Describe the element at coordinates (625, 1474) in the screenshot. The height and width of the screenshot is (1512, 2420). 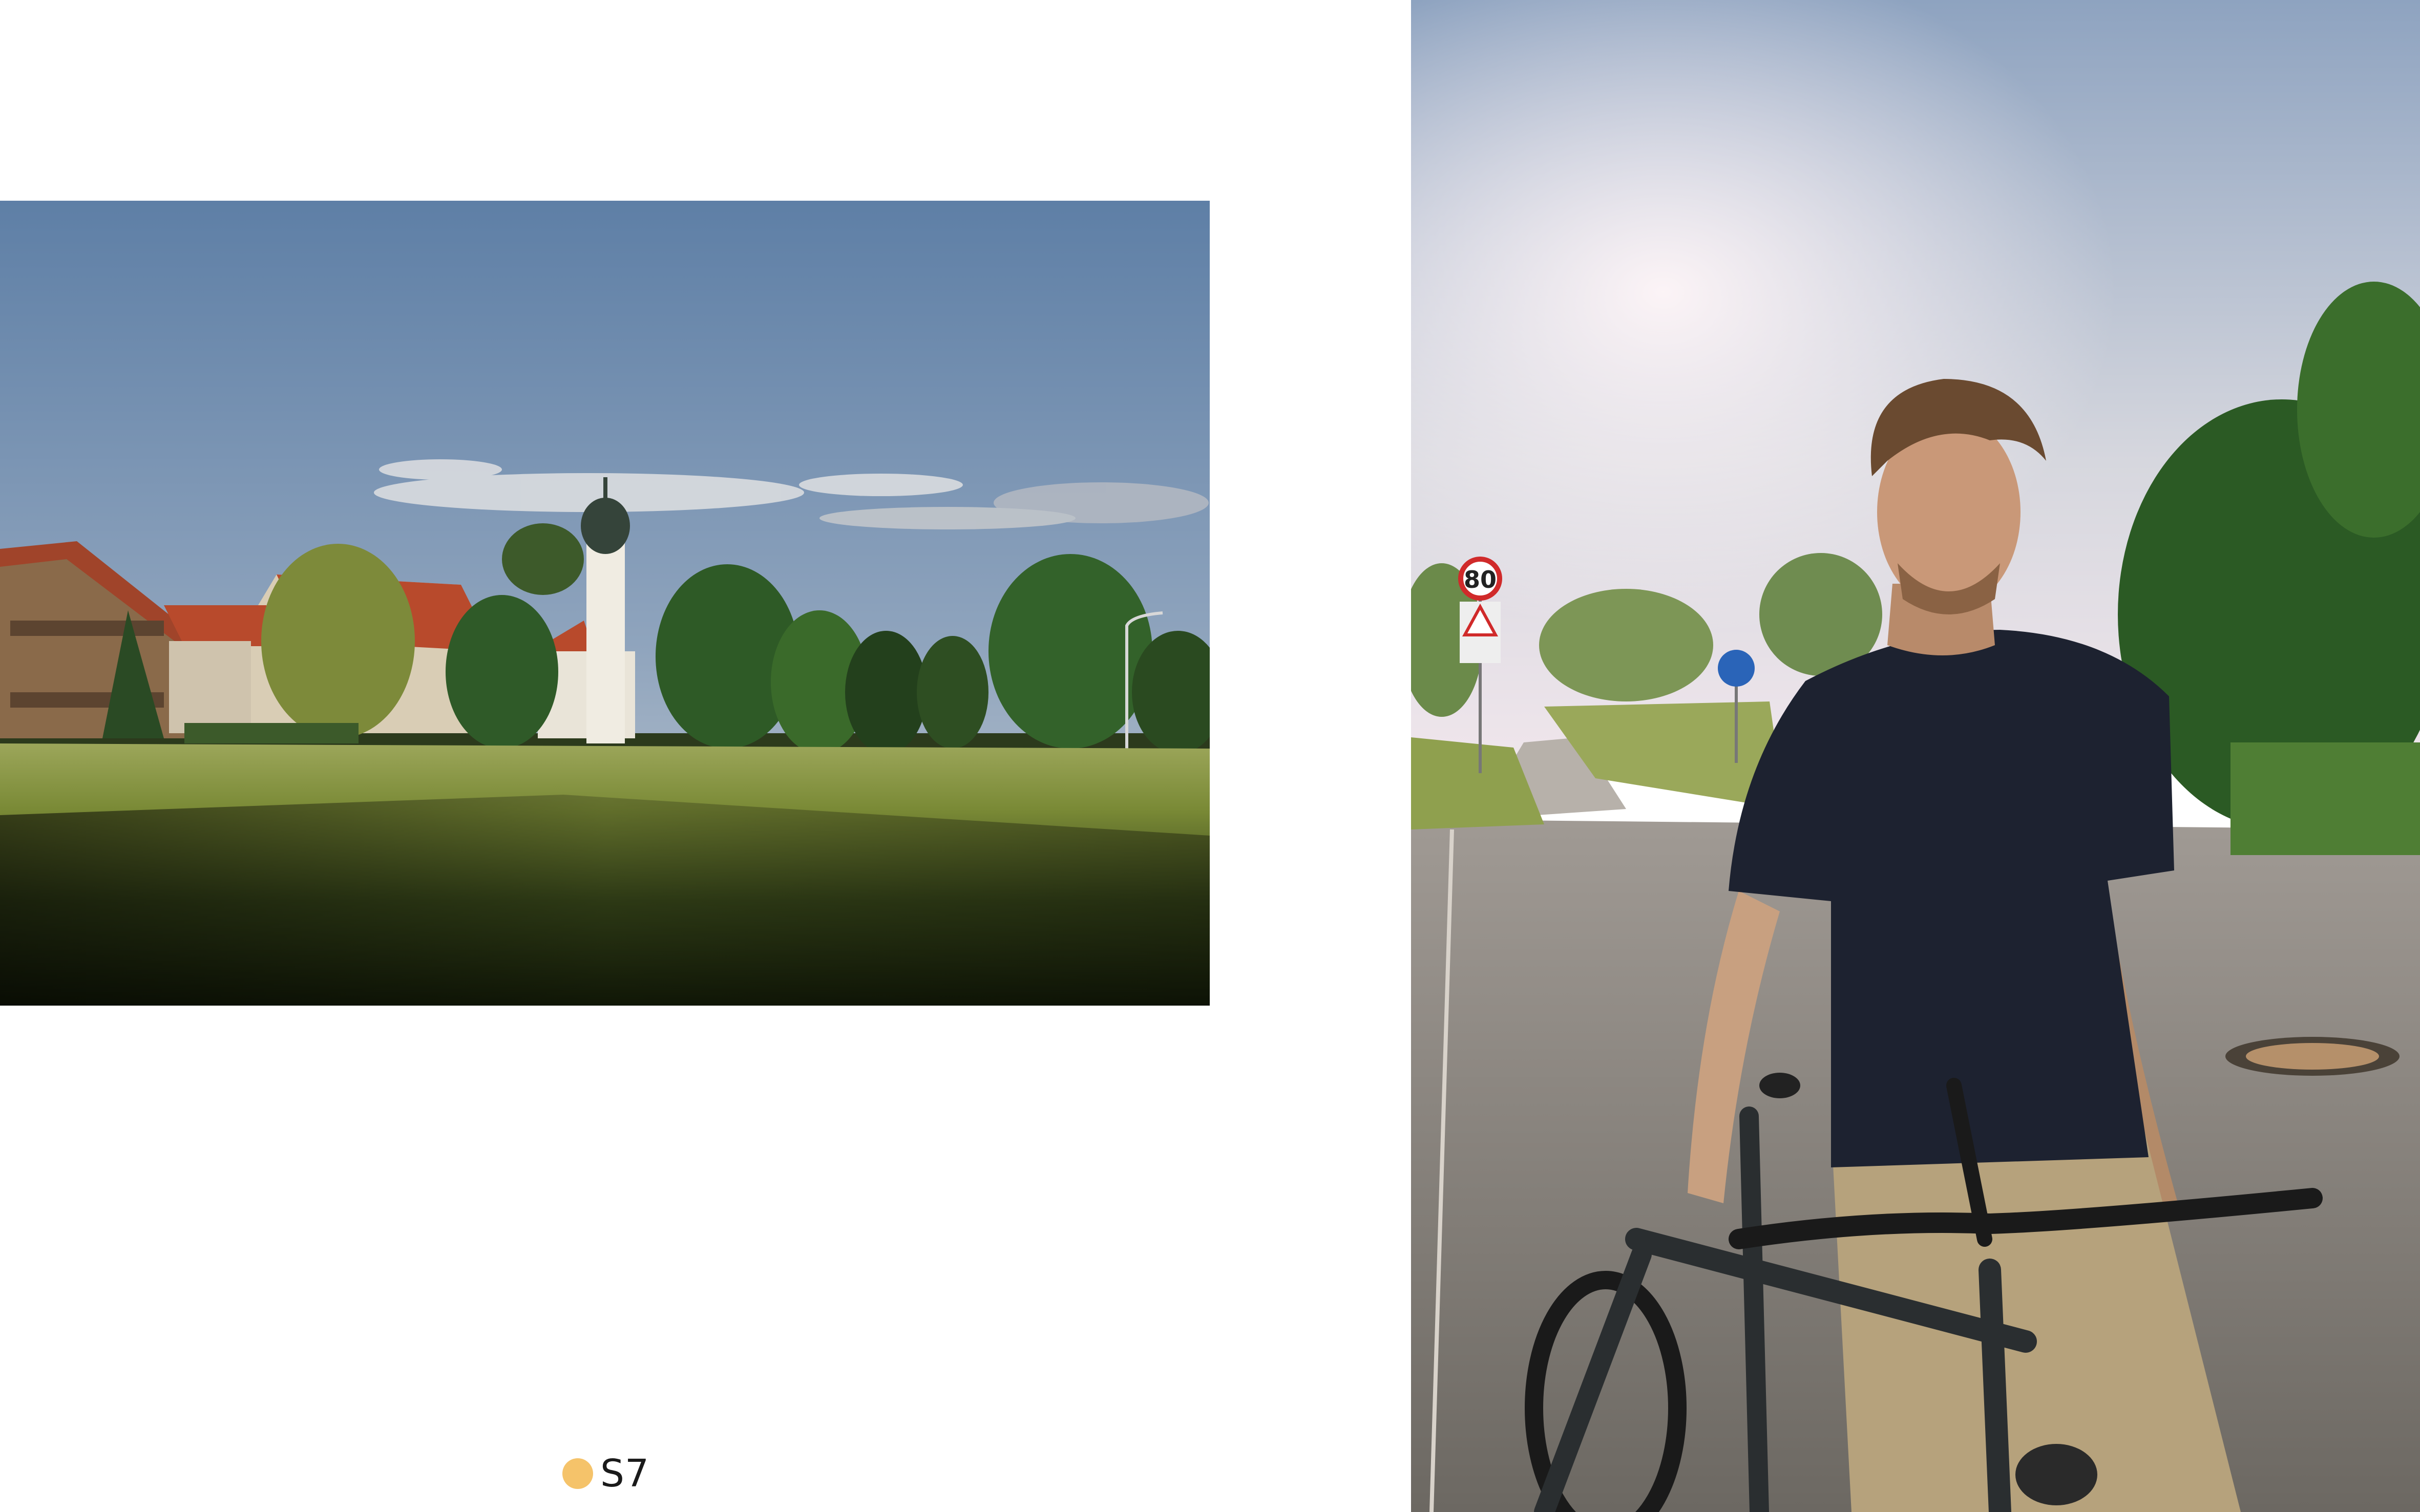
I see `page-number: S7` at that location.